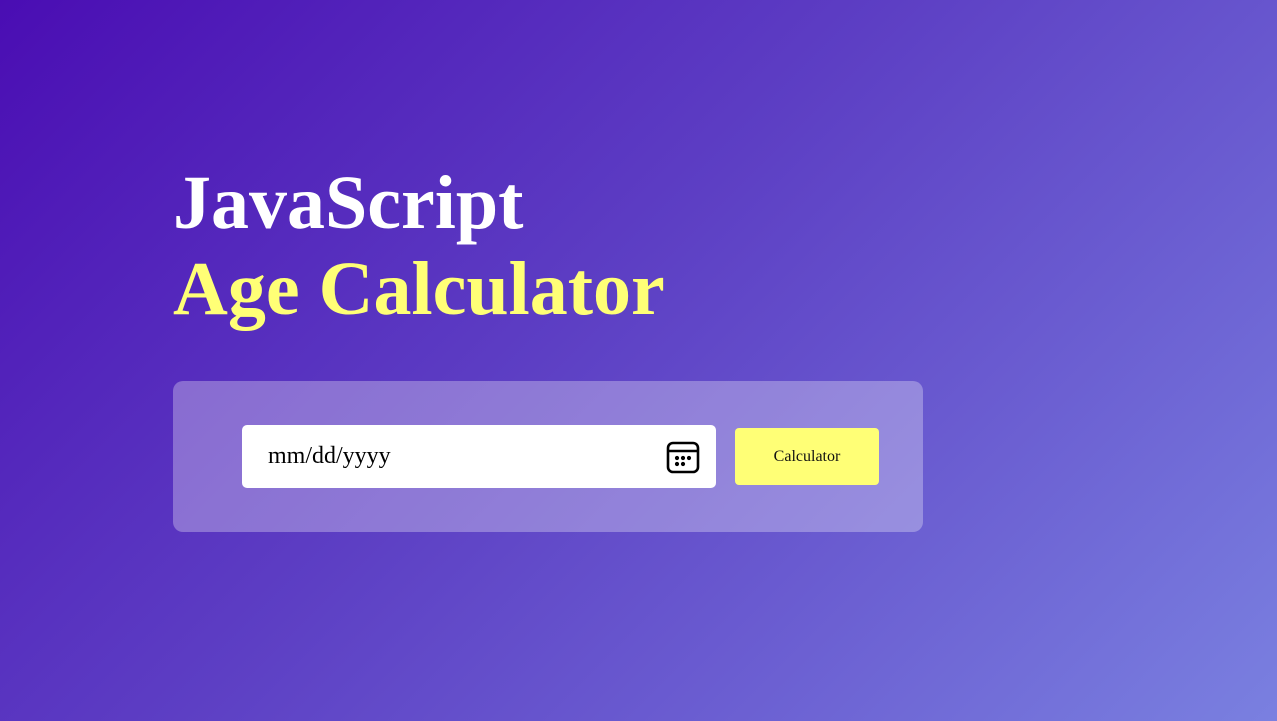  I want to click on heading-block: JavaScript Age Calculator, so click(419, 246).